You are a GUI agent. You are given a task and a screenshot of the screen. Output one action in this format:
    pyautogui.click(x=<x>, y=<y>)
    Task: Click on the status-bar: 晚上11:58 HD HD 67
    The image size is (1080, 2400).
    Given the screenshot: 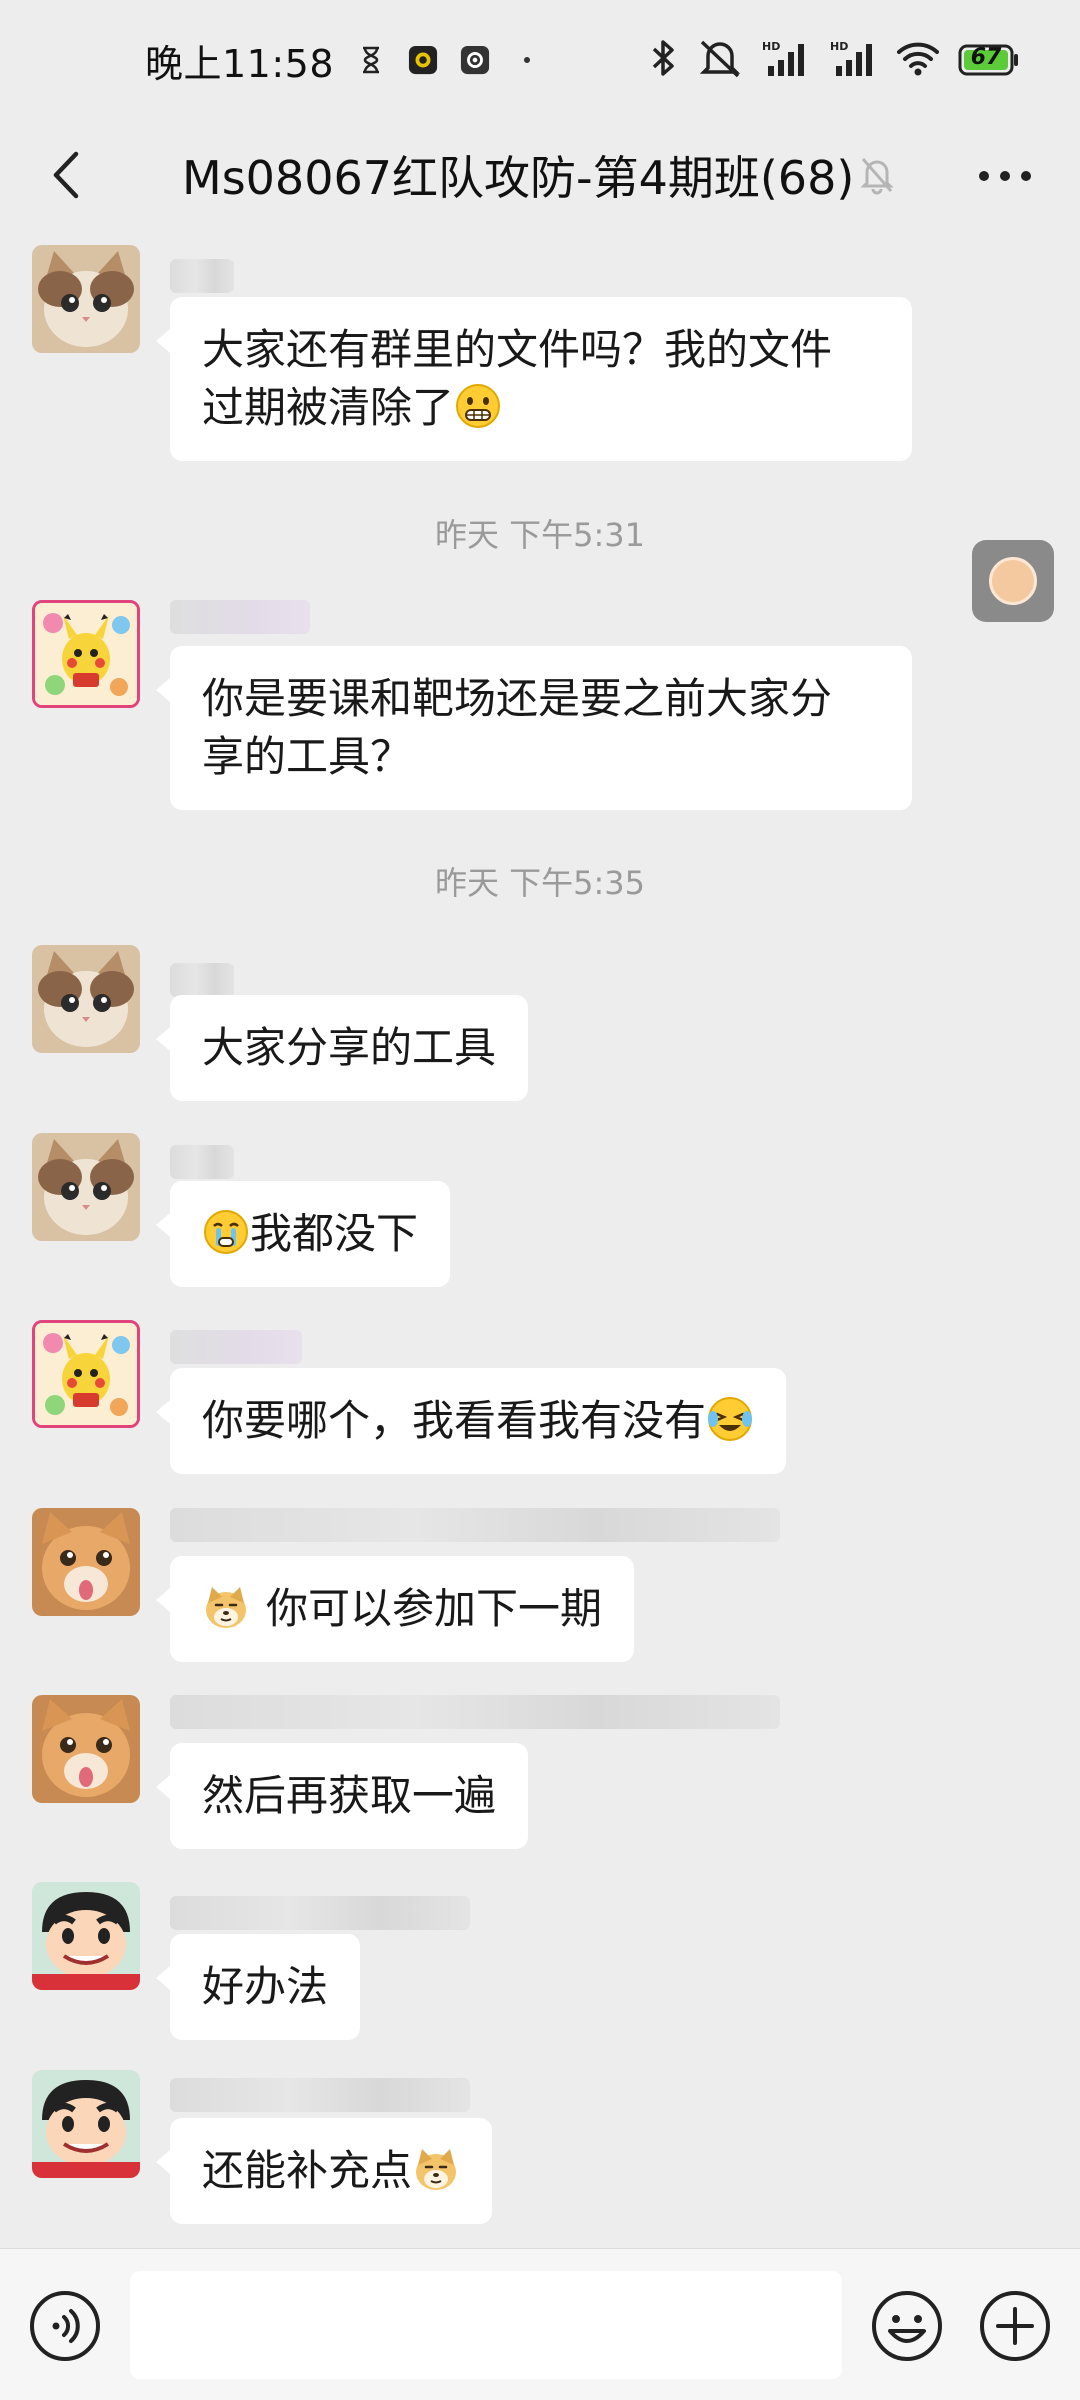 What is the action you would take?
    pyautogui.click(x=540, y=60)
    